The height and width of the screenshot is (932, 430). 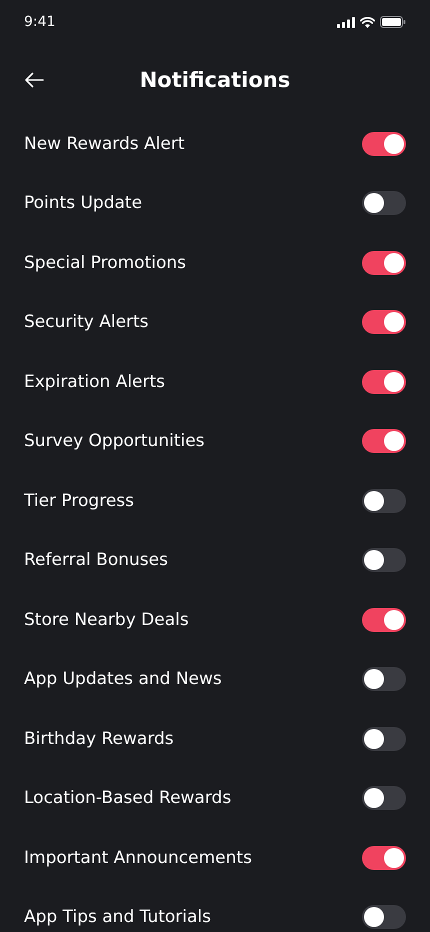 I want to click on setting-label: Special Promotions, so click(x=105, y=262).